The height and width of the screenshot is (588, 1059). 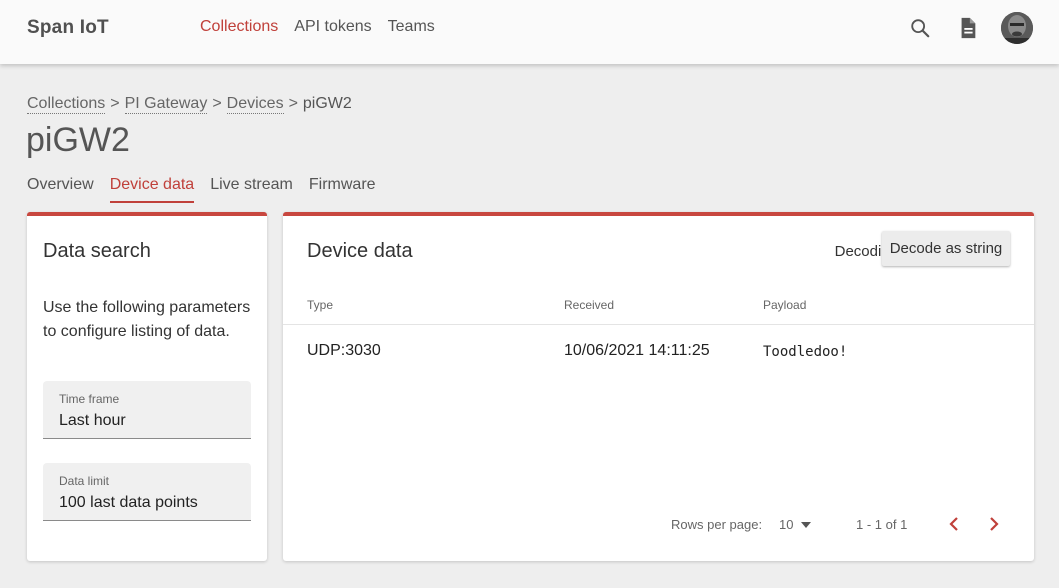 I want to click on tab-device-data: Device data, so click(x=152, y=189).